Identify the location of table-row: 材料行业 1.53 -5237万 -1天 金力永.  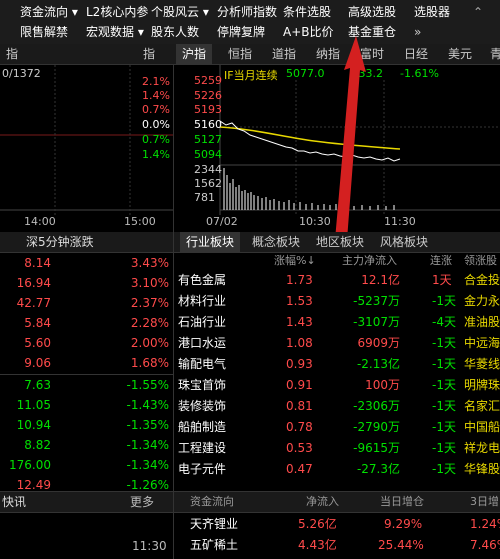
(337, 301).